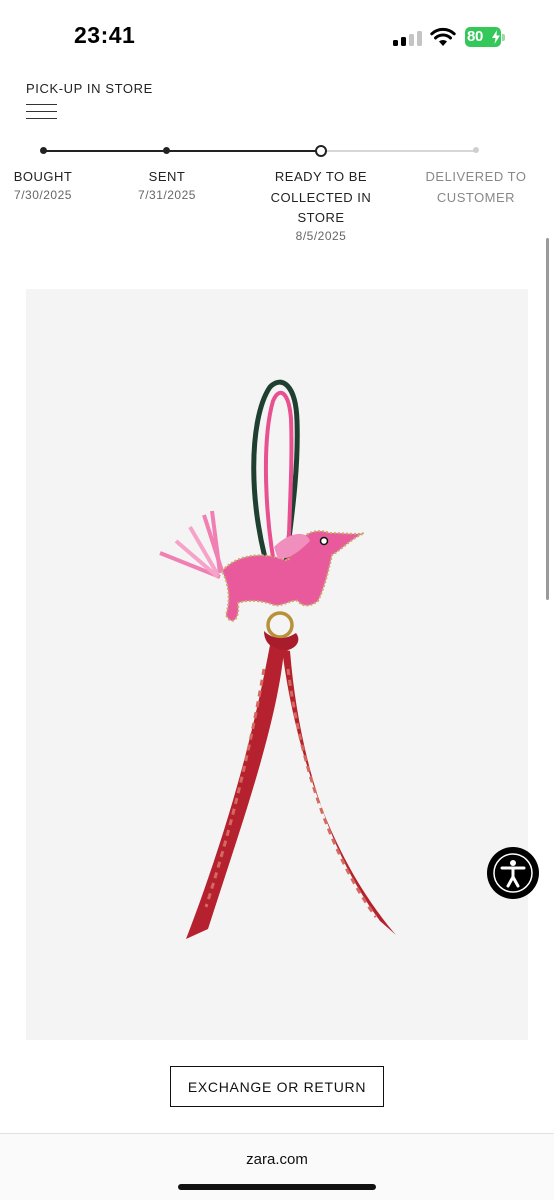 The image size is (554, 1200). I want to click on accessibility-icon, so click(513, 873).